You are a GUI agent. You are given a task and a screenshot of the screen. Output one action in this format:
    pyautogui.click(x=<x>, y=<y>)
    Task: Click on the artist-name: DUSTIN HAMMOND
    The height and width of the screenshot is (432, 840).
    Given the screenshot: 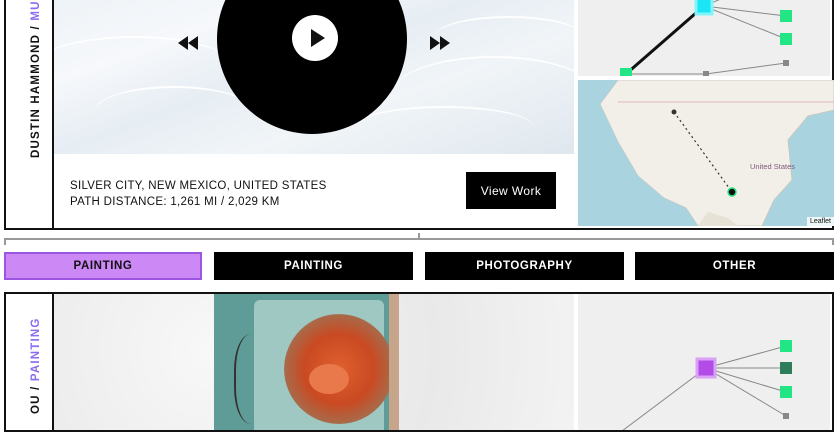 What is the action you would take?
    pyautogui.click(x=36, y=96)
    